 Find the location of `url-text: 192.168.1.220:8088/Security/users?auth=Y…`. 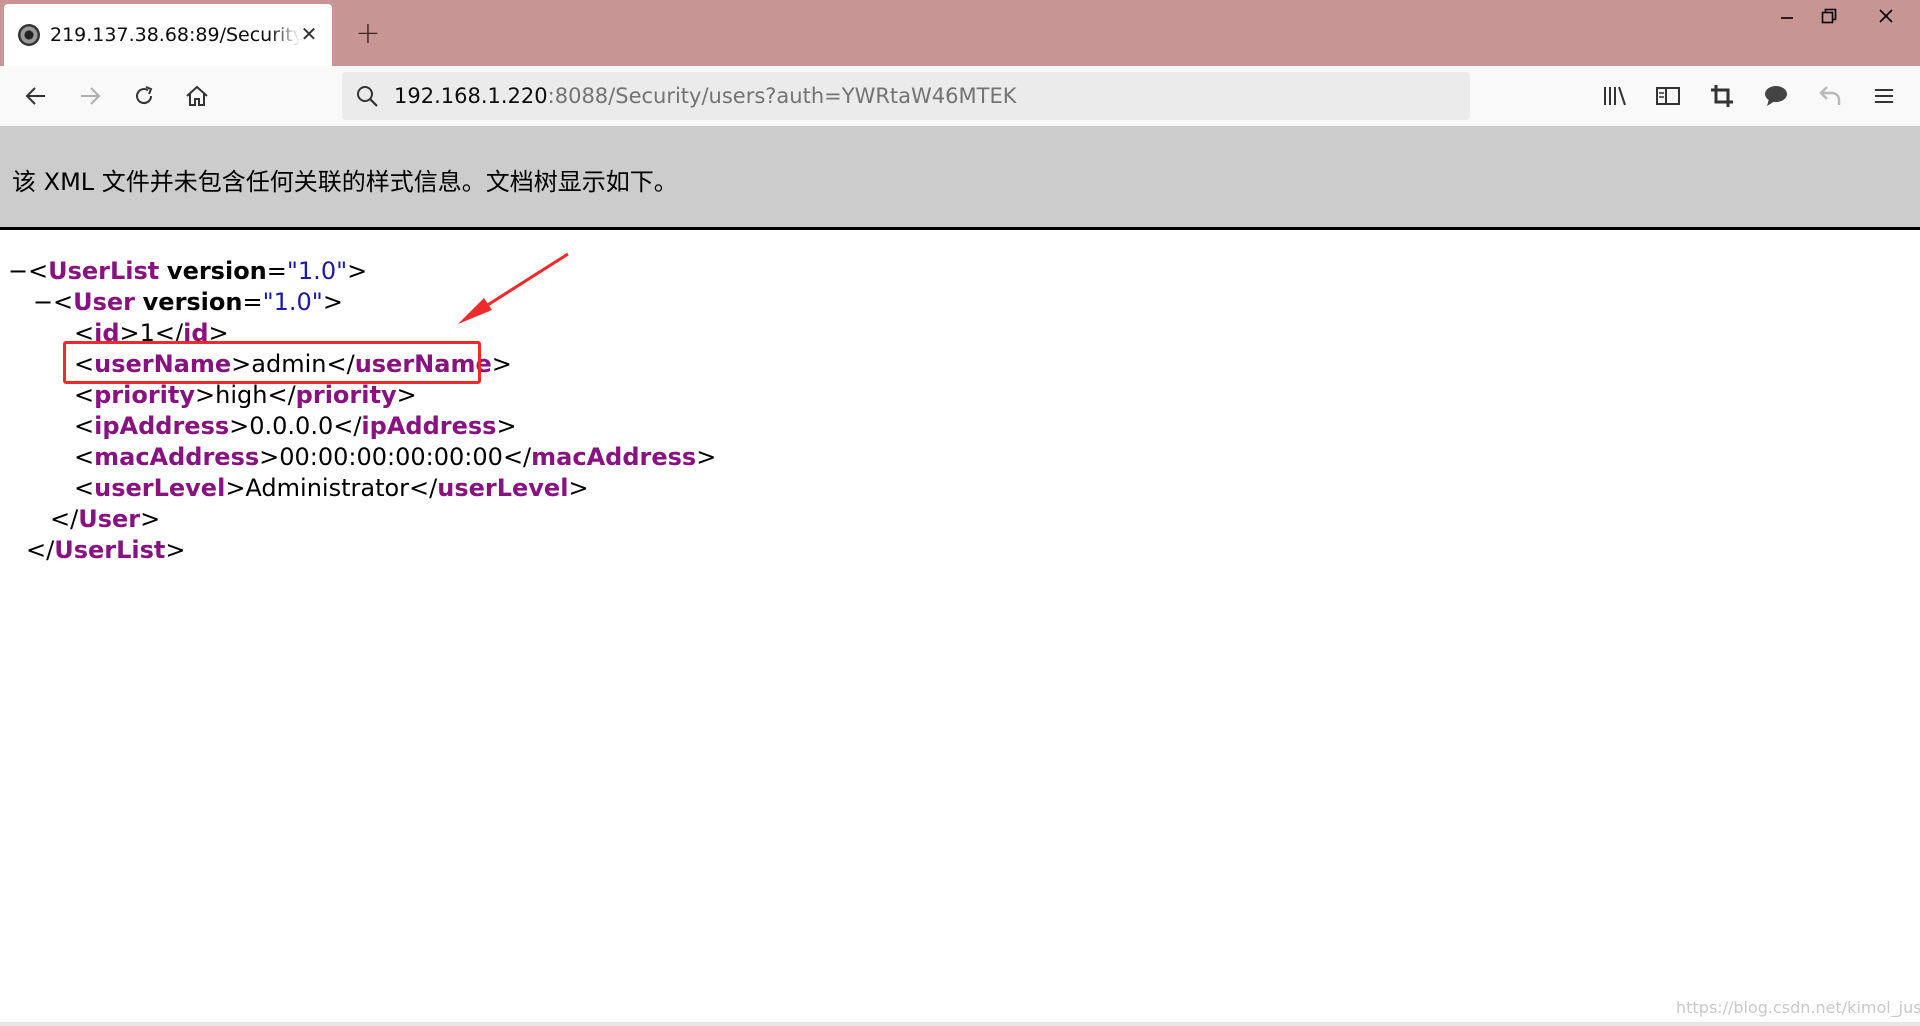

url-text: 192.168.1.220:8088/Security/users?auth=Y… is located at coordinates (705, 96).